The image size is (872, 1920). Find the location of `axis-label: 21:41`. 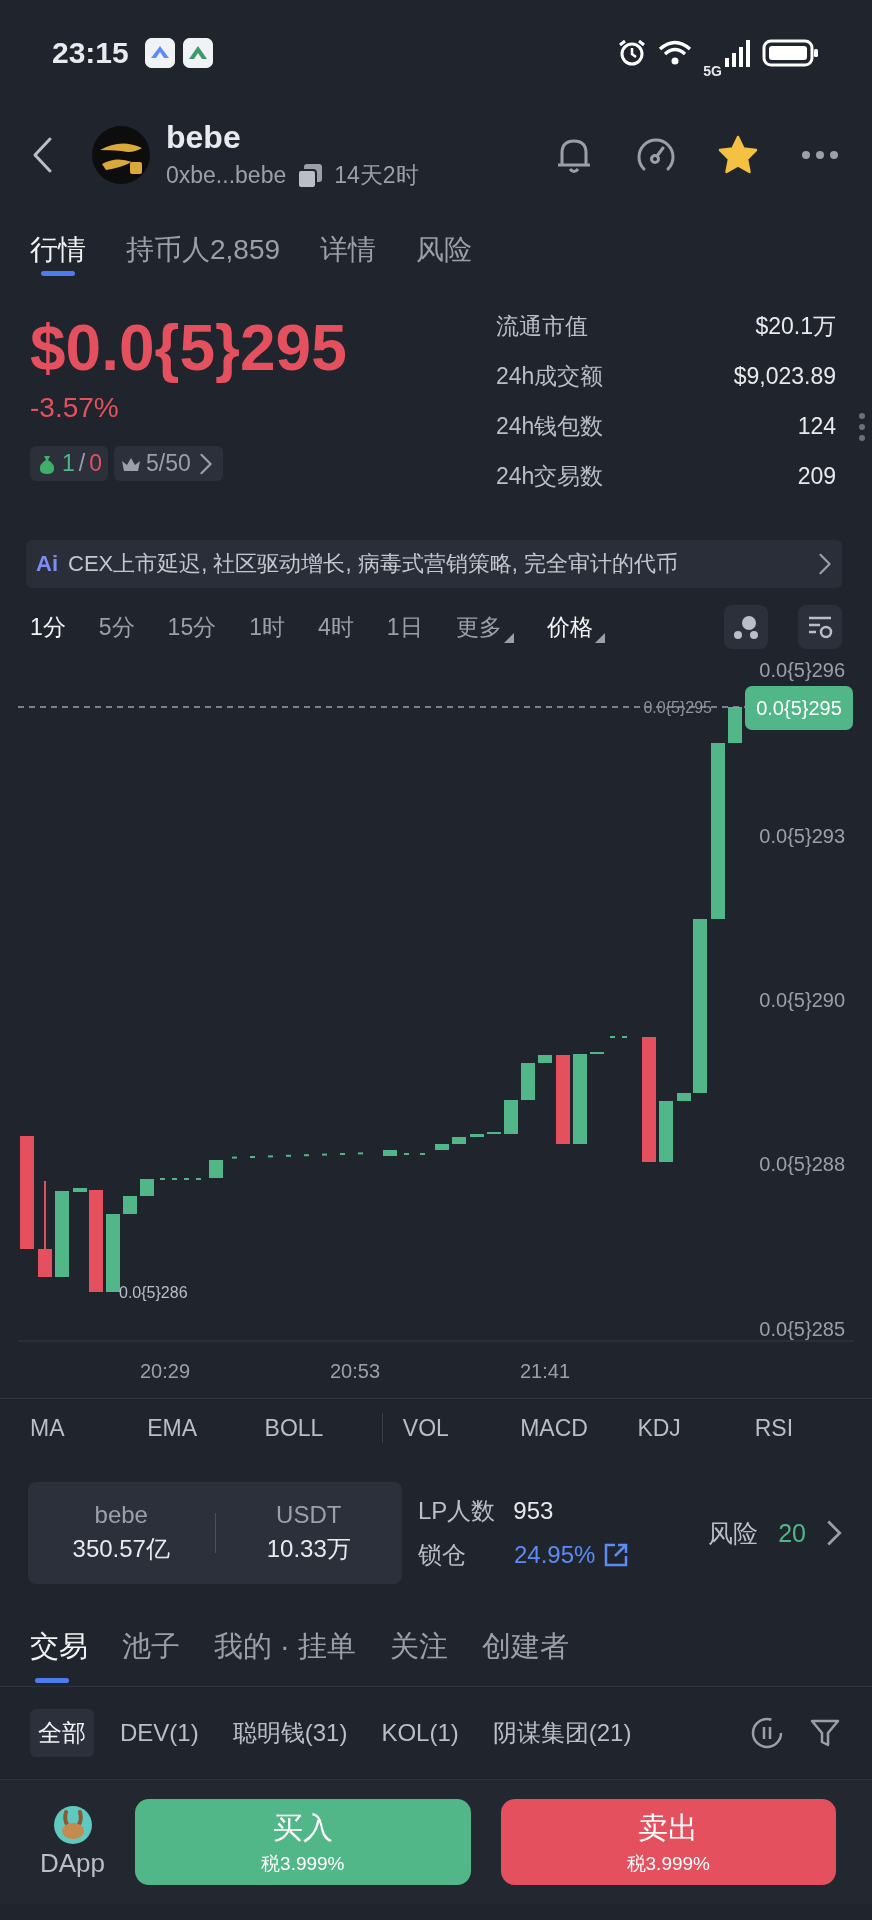

axis-label: 21:41 is located at coordinates (545, 1371).